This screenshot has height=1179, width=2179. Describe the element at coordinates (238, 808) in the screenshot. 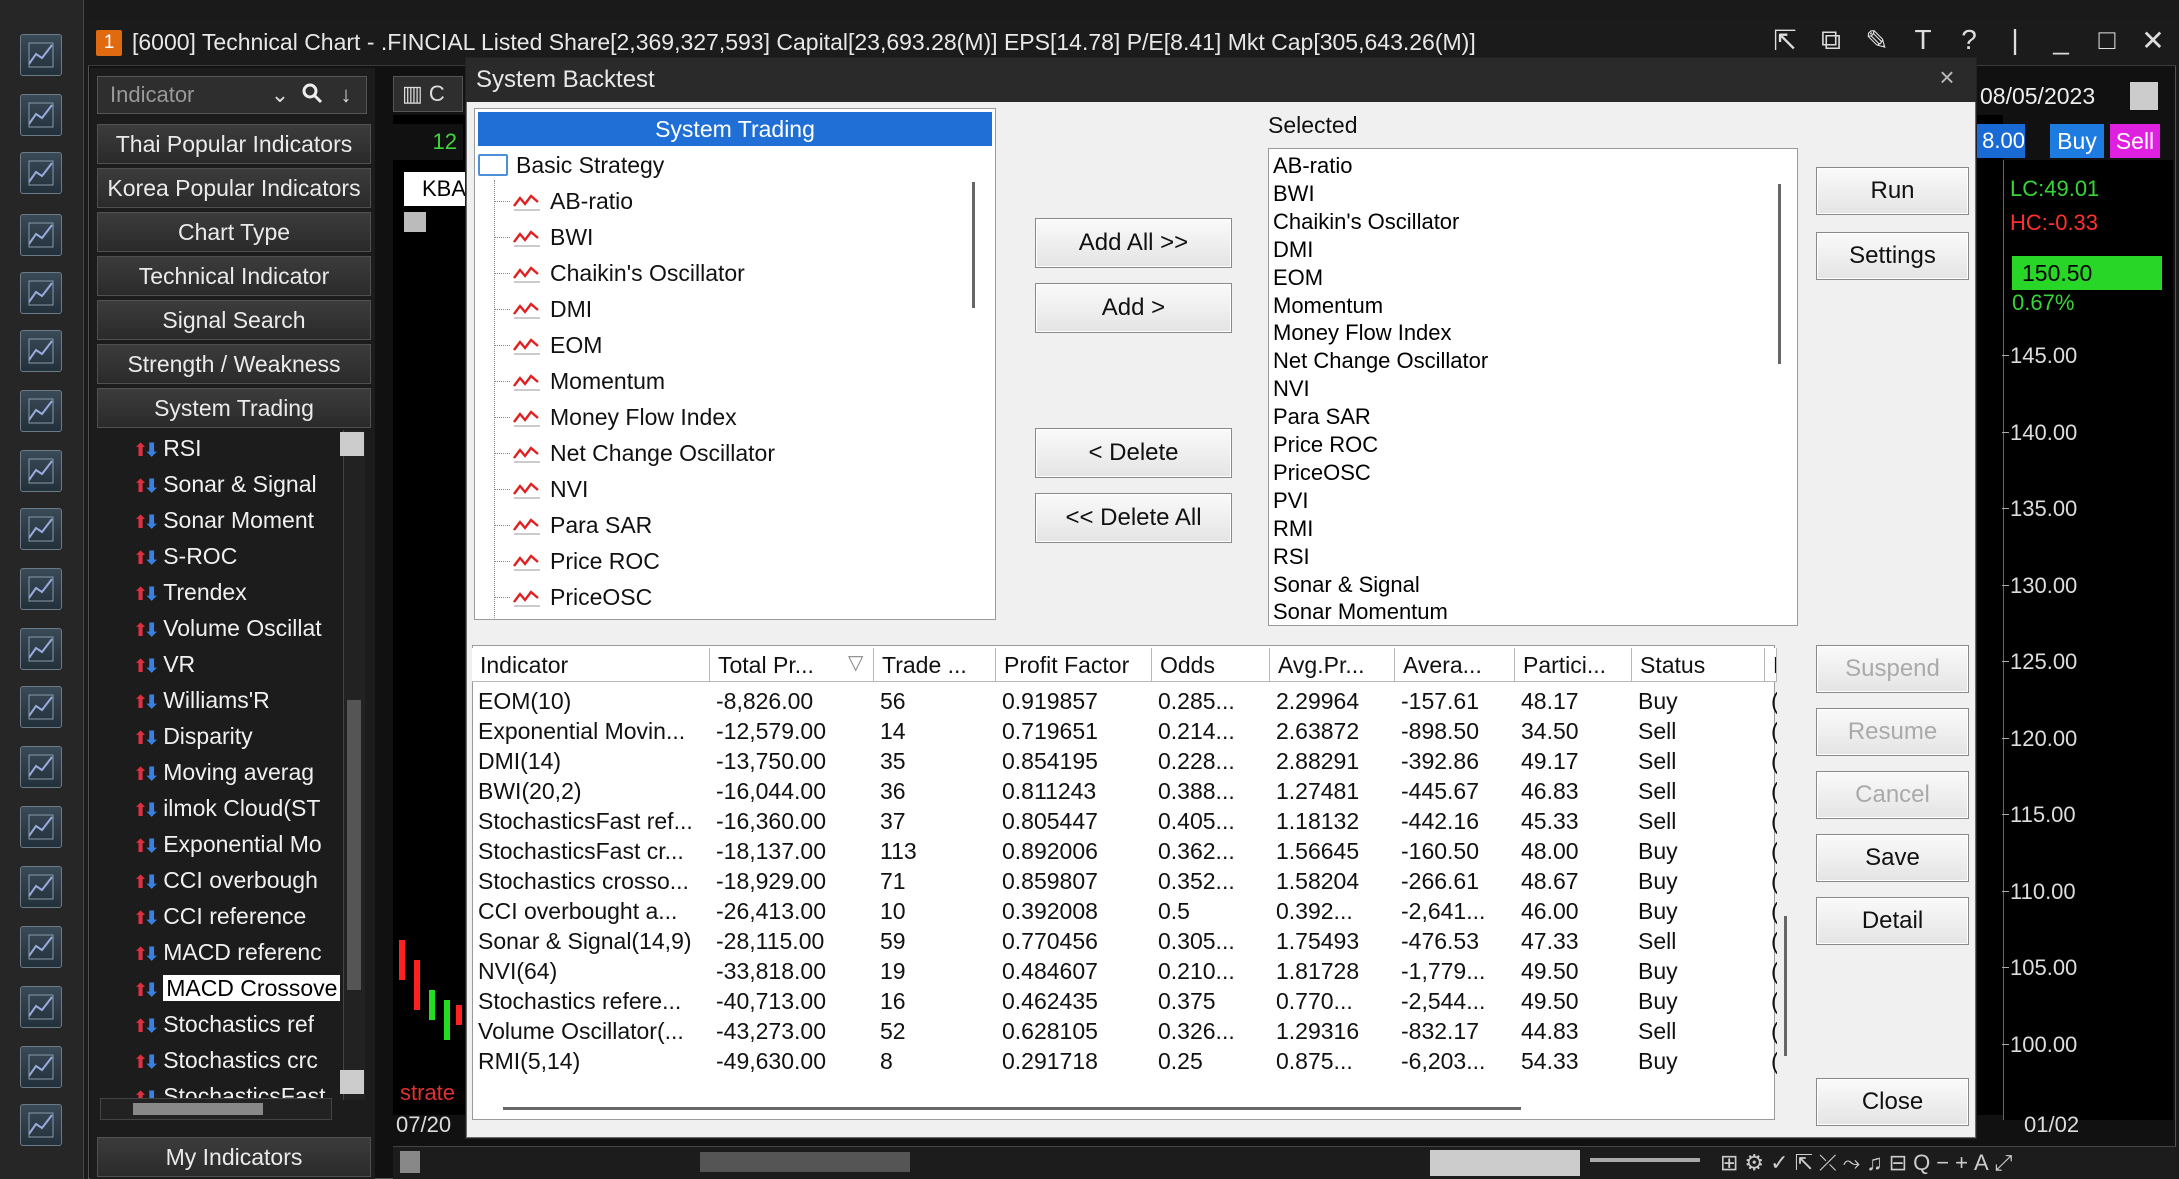

I see `system-trading-item: ⬆⬇ ilmok Cloud(ST` at that location.